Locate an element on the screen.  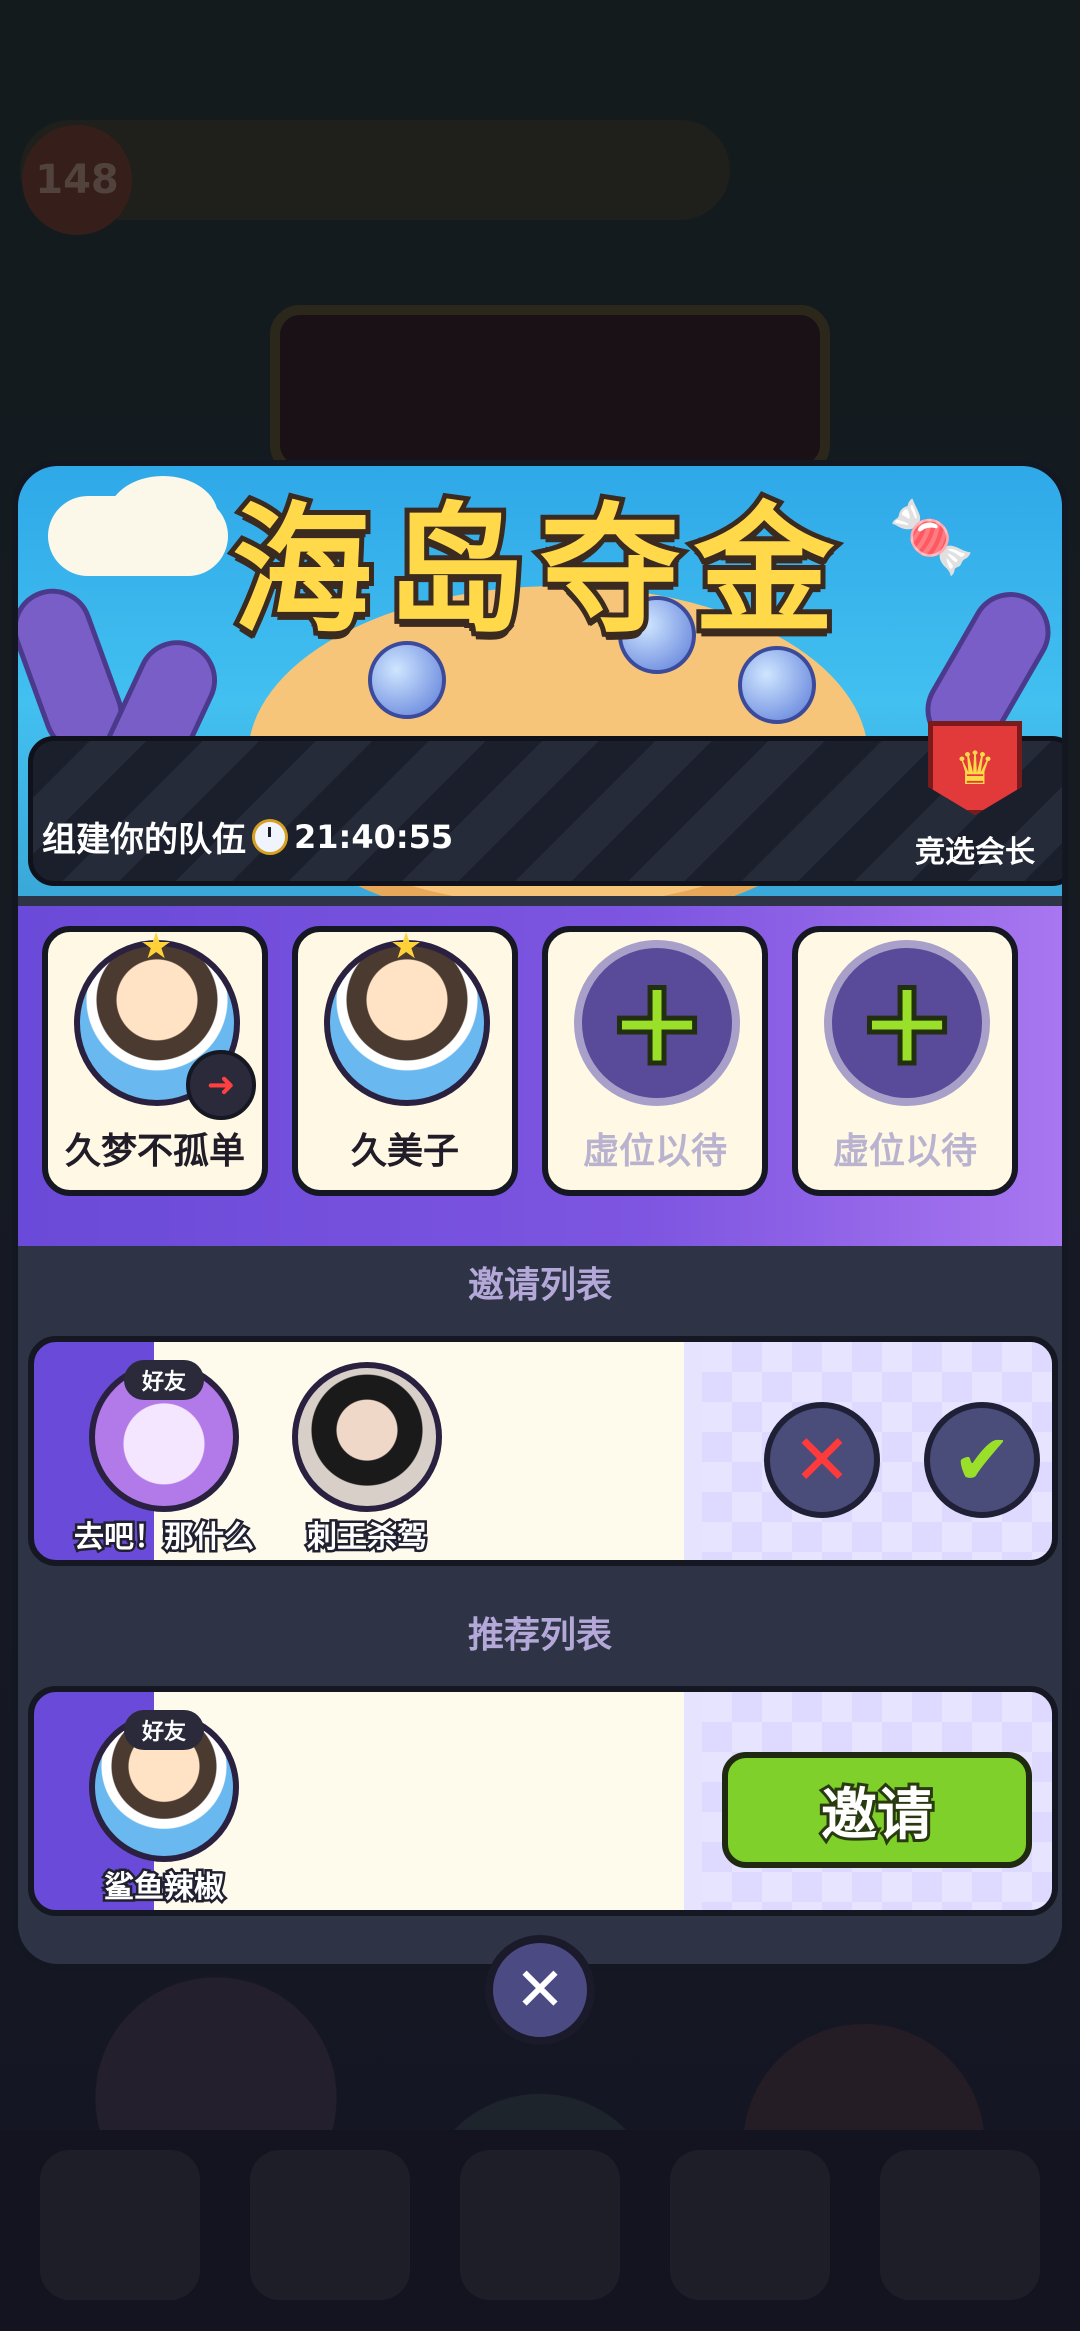
check-icon: ✔ is located at coordinates (982, 1460).